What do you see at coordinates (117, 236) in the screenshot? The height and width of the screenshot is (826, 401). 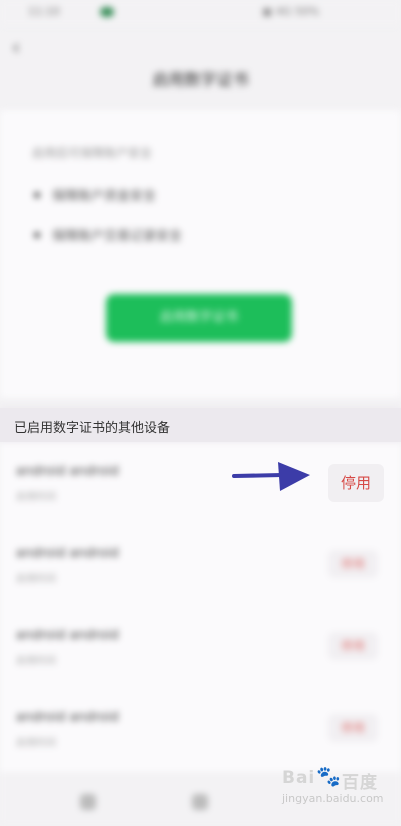 I see `bullet-text-2: 保障账户交易记录安全` at bounding box center [117, 236].